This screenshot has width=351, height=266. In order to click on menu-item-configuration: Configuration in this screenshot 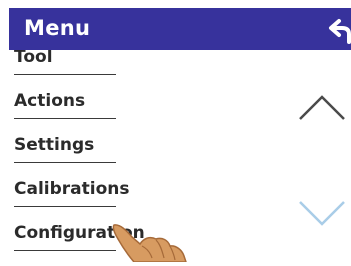, I will do `click(79, 229)`.